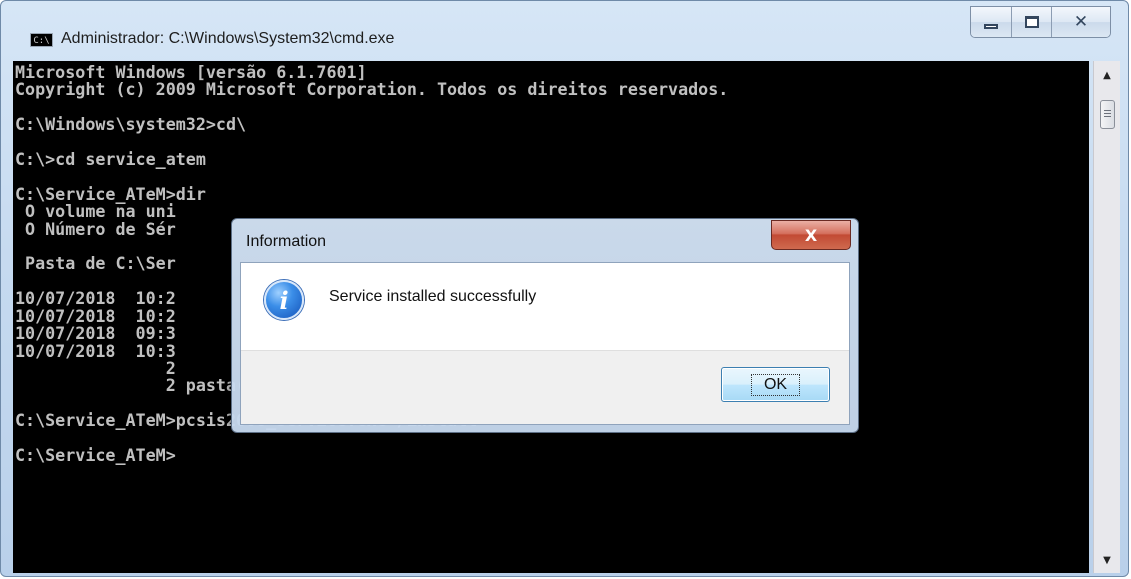 This screenshot has width=1131, height=579. Describe the element at coordinates (41, 40) in the screenshot. I see `cmd-app-icon: C:\` at that location.